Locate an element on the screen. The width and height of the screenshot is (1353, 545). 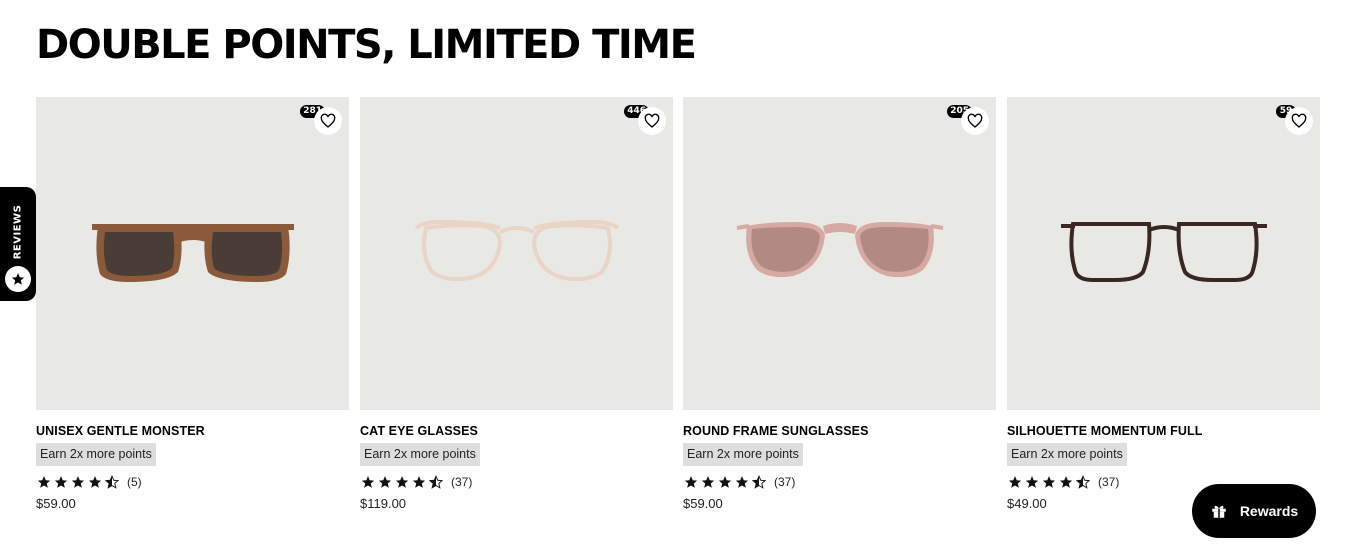
product-image: 59 is located at coordinates (1163, 253).